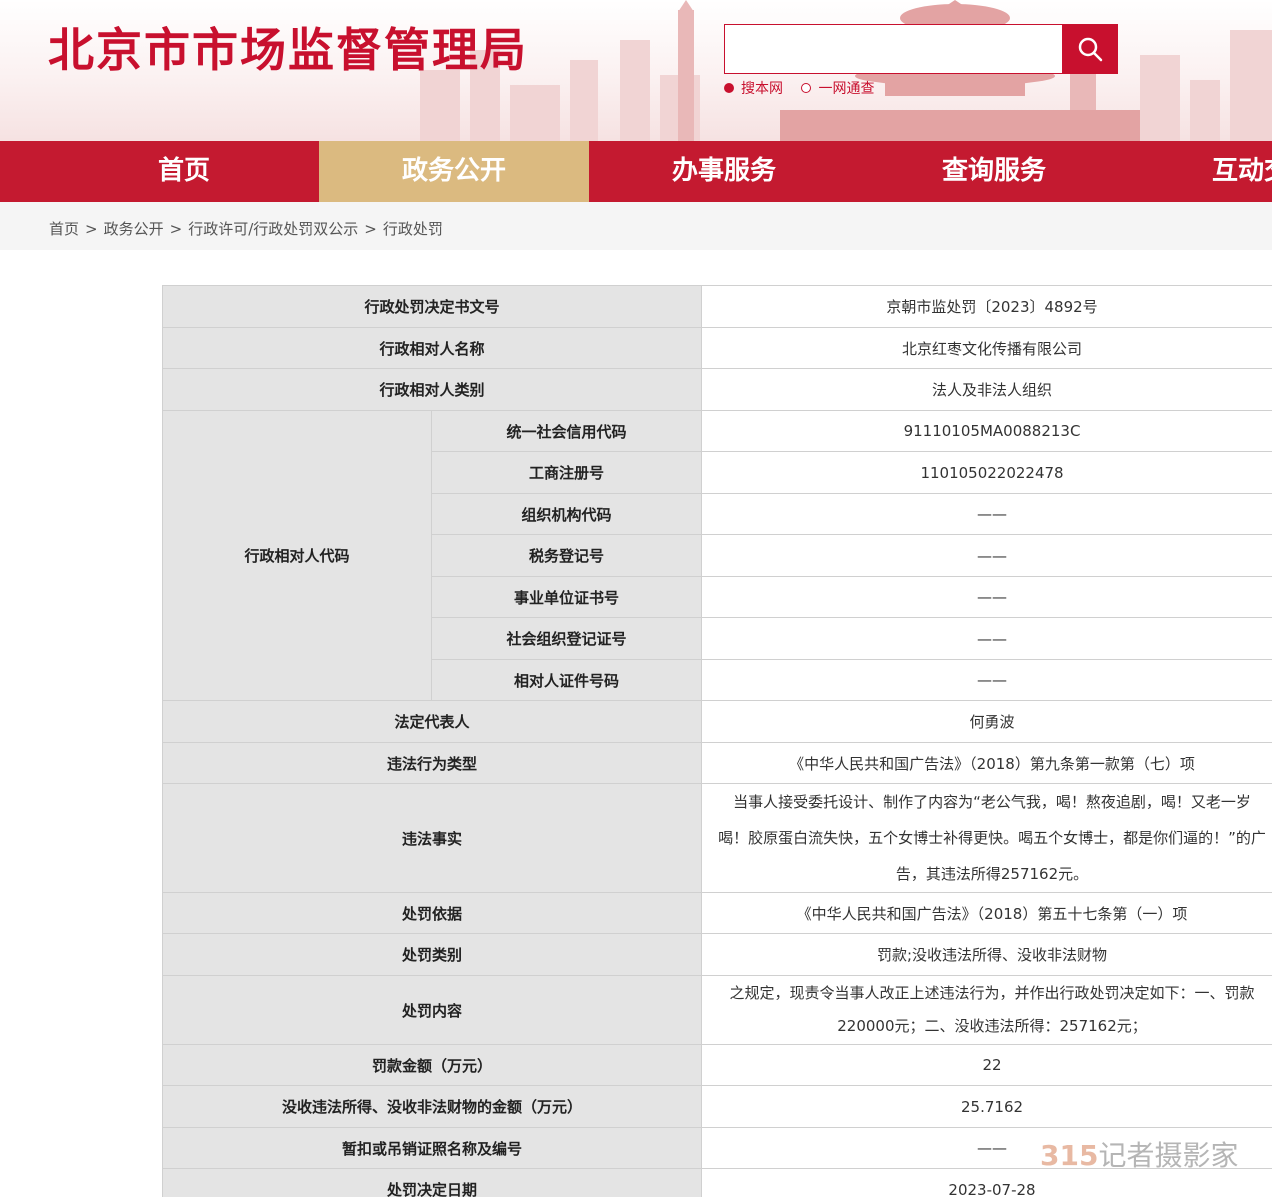 Image resolution: width=1272 pixels, height=1197 pixels. I want to click on table-row: 行政相对人类别 法人及非法人组织, so click(716, 389).